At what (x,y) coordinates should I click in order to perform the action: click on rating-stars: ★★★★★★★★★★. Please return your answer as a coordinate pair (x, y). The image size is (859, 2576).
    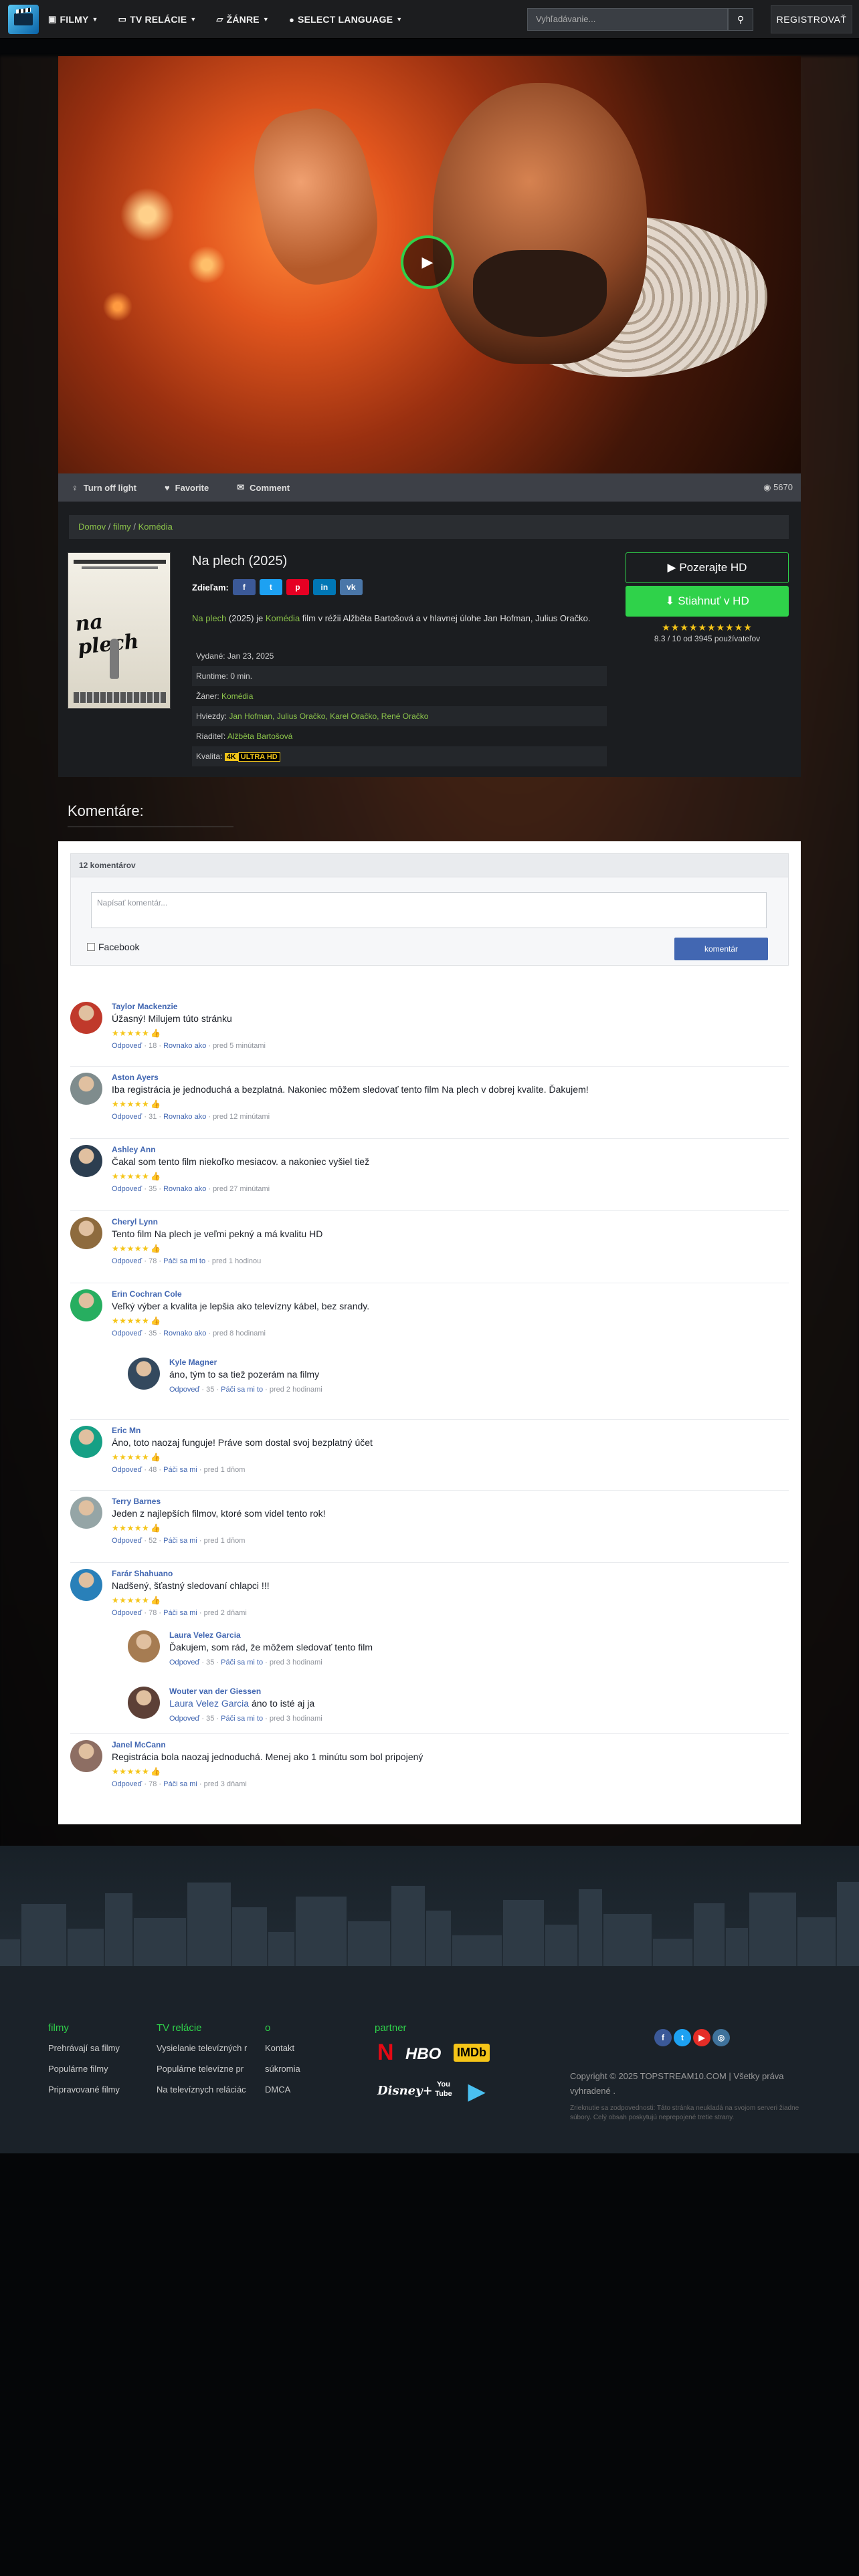
    Looking at the image, I should click on (708, 627).